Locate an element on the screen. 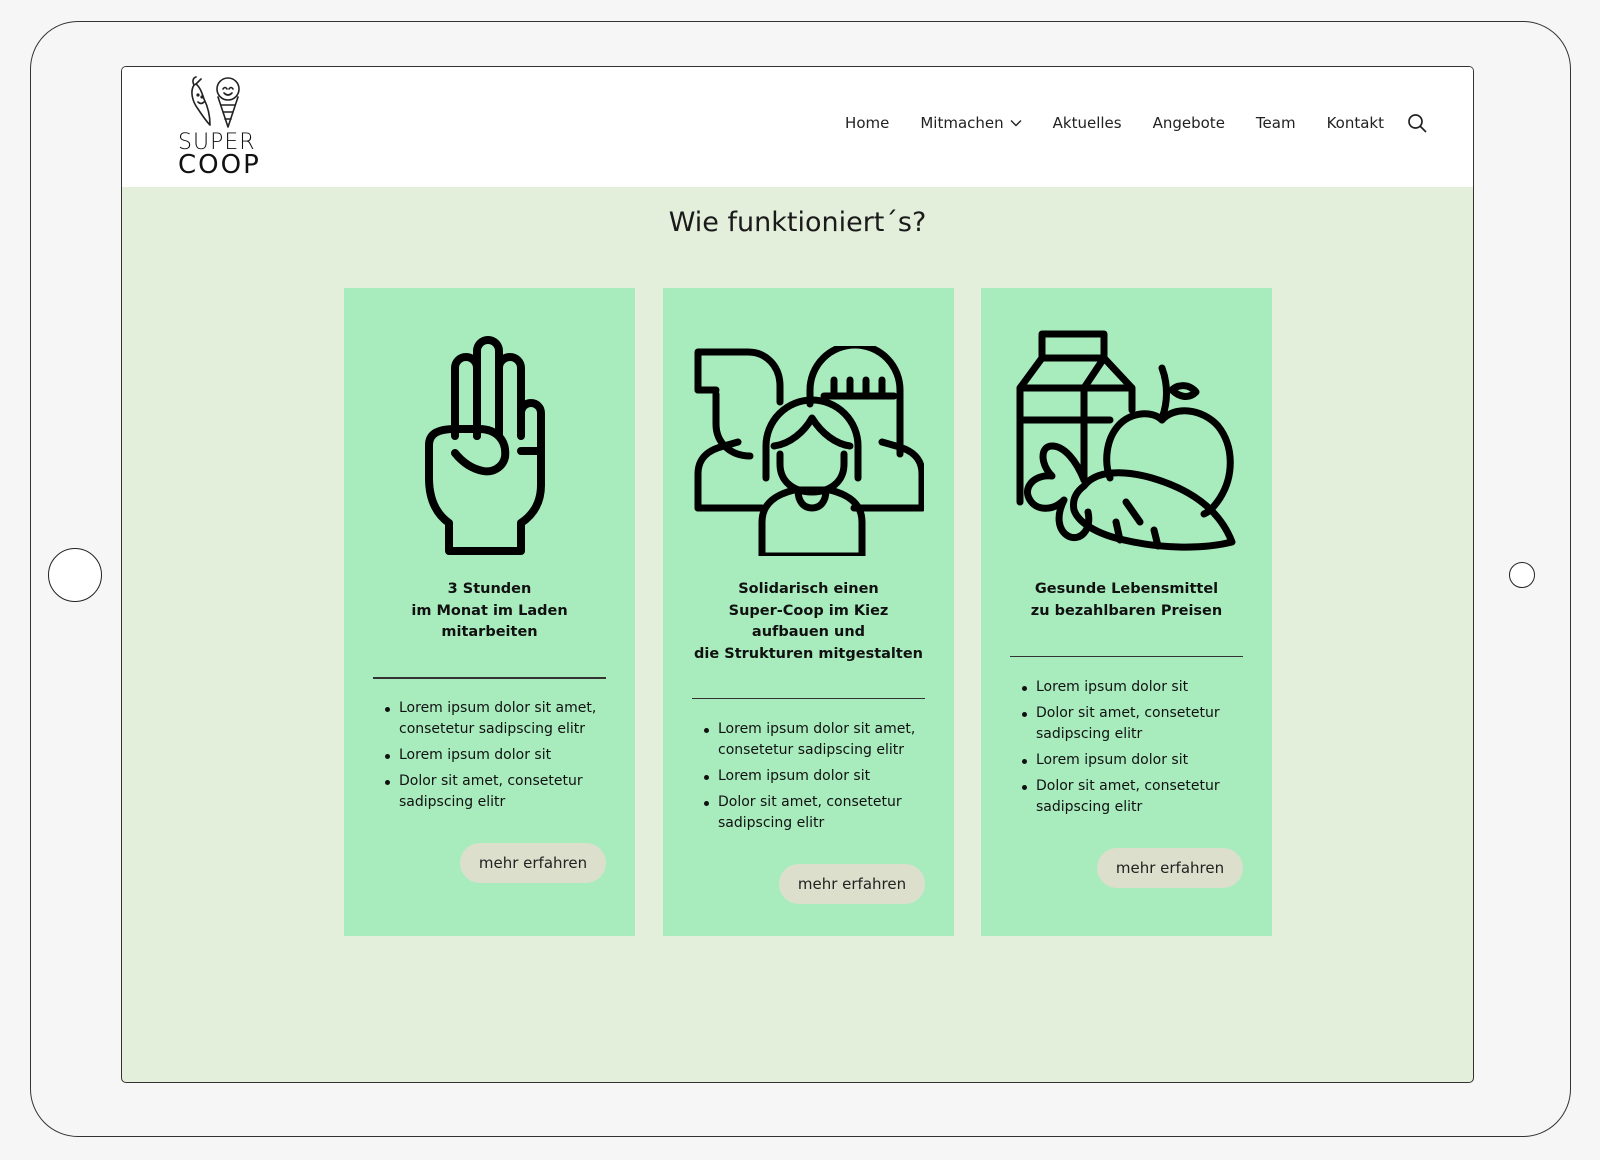 This screenshot has width=1600, height=1160. nav-item-mitmachen-label: Mitmachen is located at coordinates (962, 123).